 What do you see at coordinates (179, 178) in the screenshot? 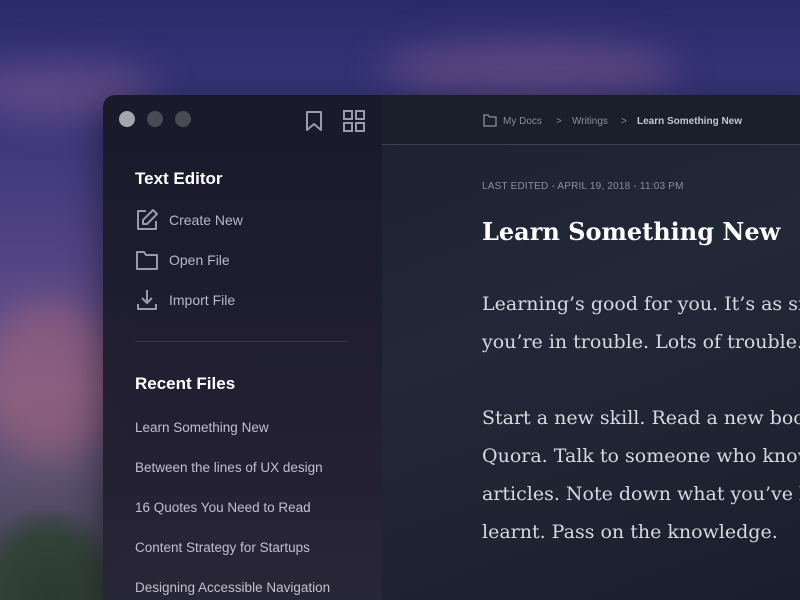
I see `section-title: Text Editor` at bounding box center [179, 178].